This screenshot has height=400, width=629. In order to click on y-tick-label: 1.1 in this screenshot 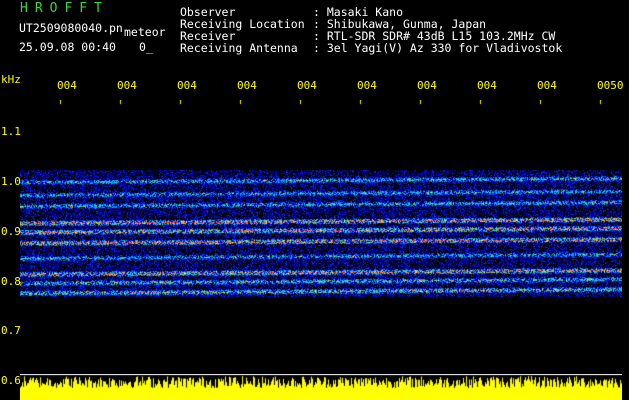, I will do `click(11, 131)`.